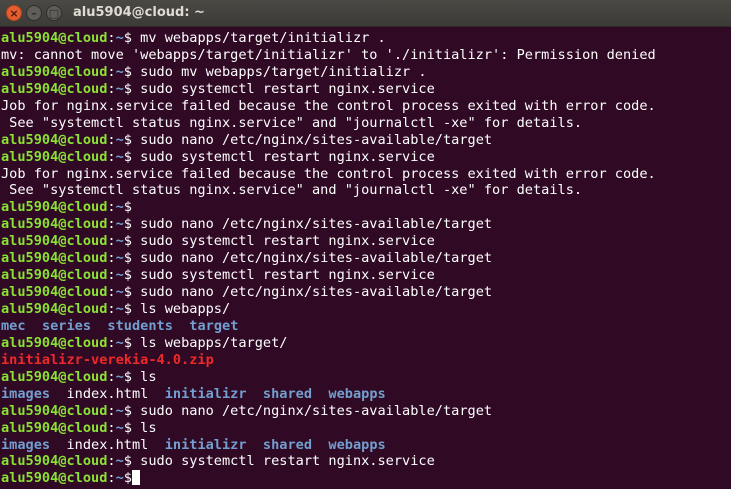  What do you see at coordinates (205, 444) in the screenshot?
I see `ls-directory-entry: initializr` at bounding box center [205, 444].